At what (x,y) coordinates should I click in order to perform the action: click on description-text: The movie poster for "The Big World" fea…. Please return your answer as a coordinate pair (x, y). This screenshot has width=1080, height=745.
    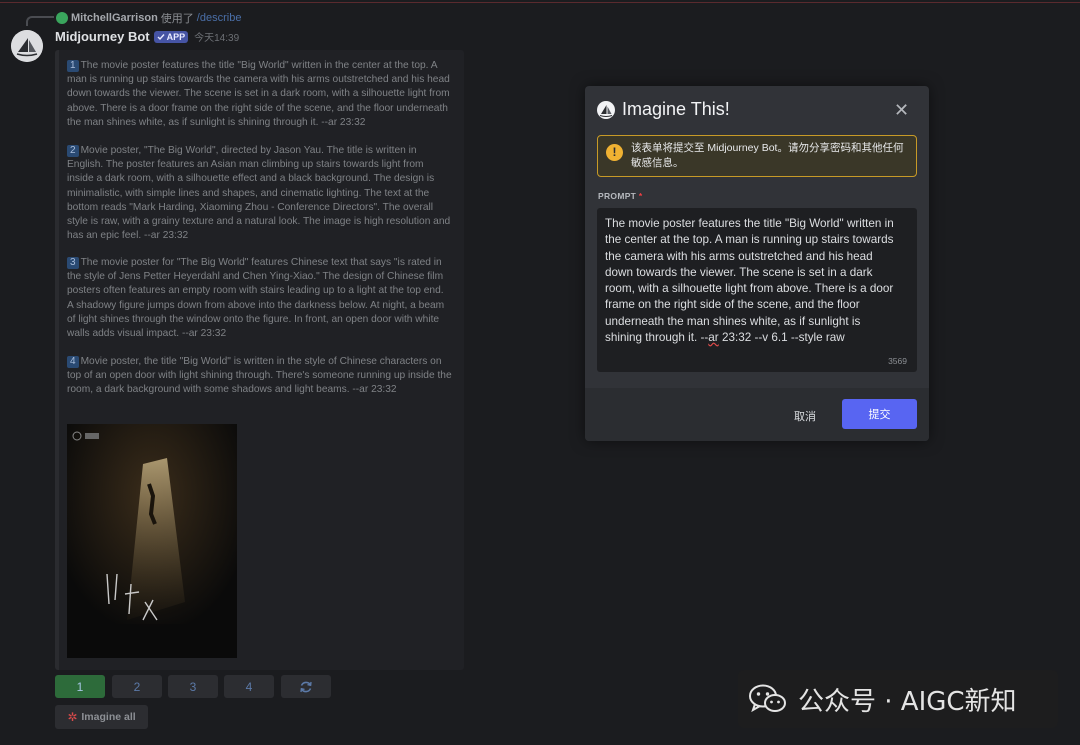
    Looking at the image, I should click on (256, 298).